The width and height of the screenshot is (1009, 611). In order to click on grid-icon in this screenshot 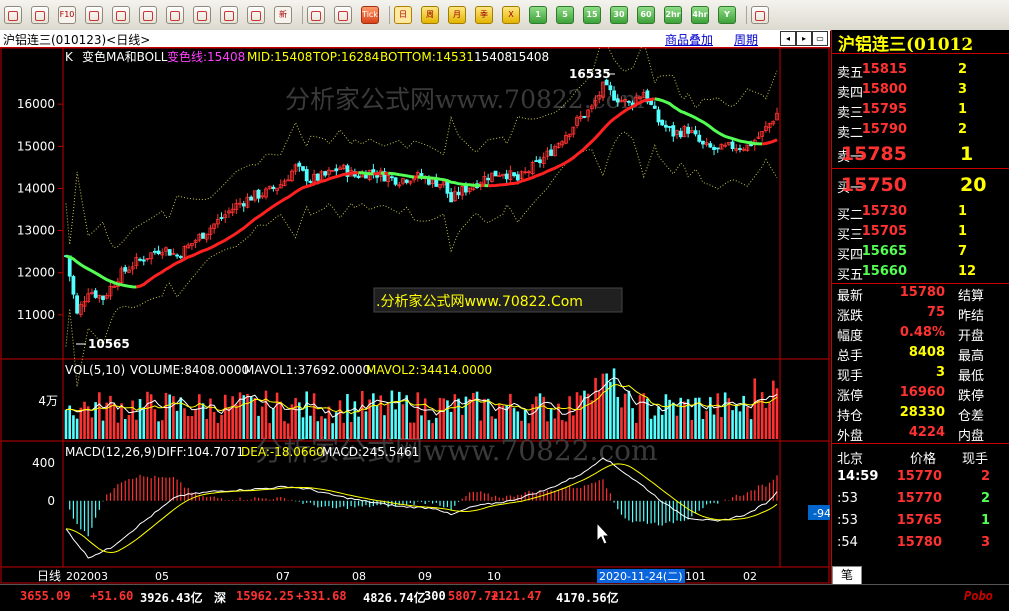, I will do `click(13, 15)`.